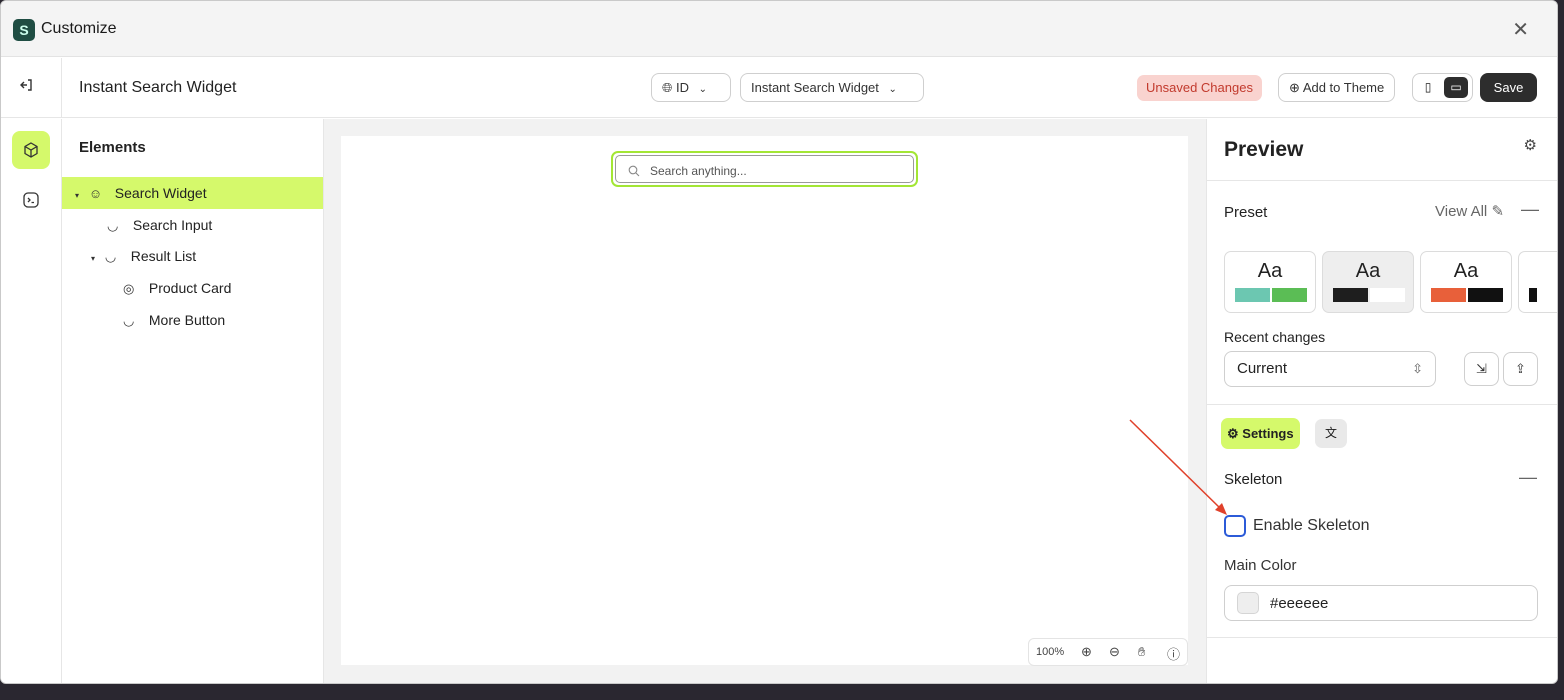 The width and height of the screenshot is (1564, 700). I want to click on mobile-view-icon: ▯, so click(1428, 87).